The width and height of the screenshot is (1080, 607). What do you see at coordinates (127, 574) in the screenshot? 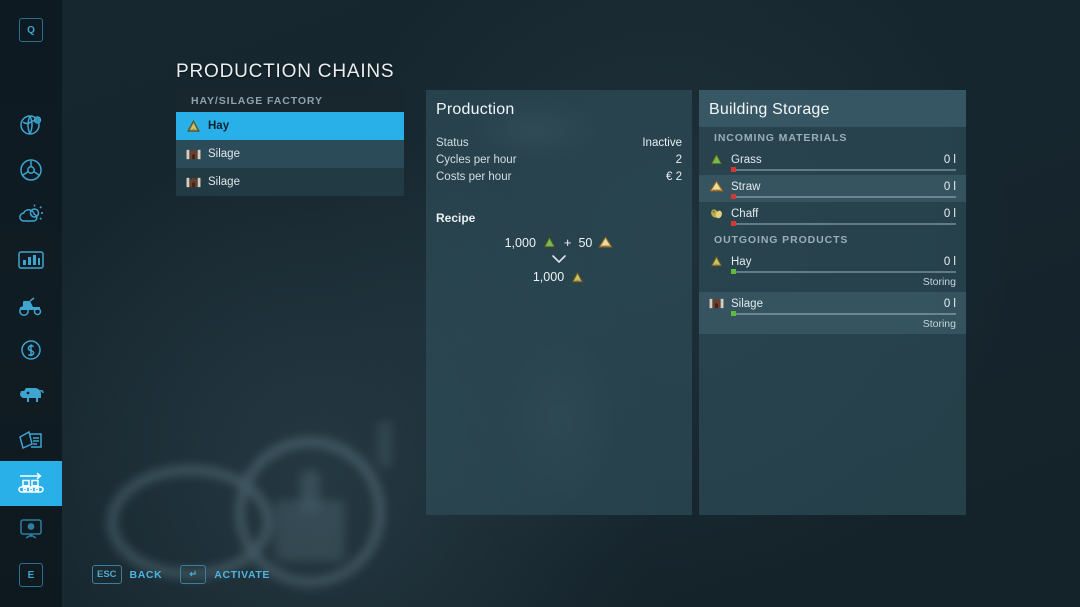
I see `help-back: ESC BACK` at bounding box center [127, 574].